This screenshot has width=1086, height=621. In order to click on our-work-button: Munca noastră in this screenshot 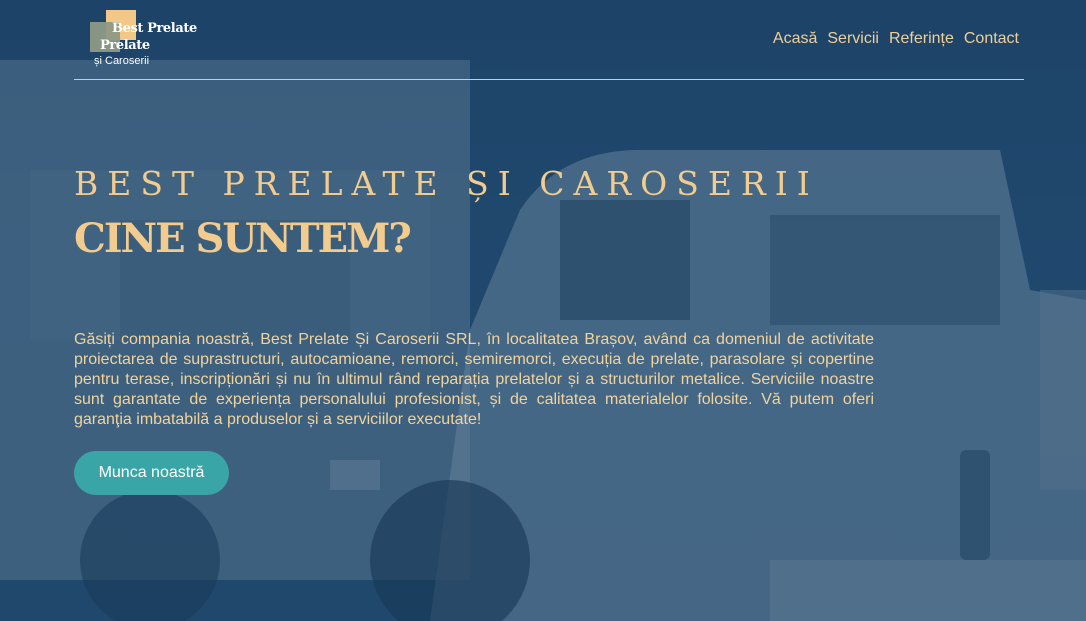, I will do `click(151, 473)`.